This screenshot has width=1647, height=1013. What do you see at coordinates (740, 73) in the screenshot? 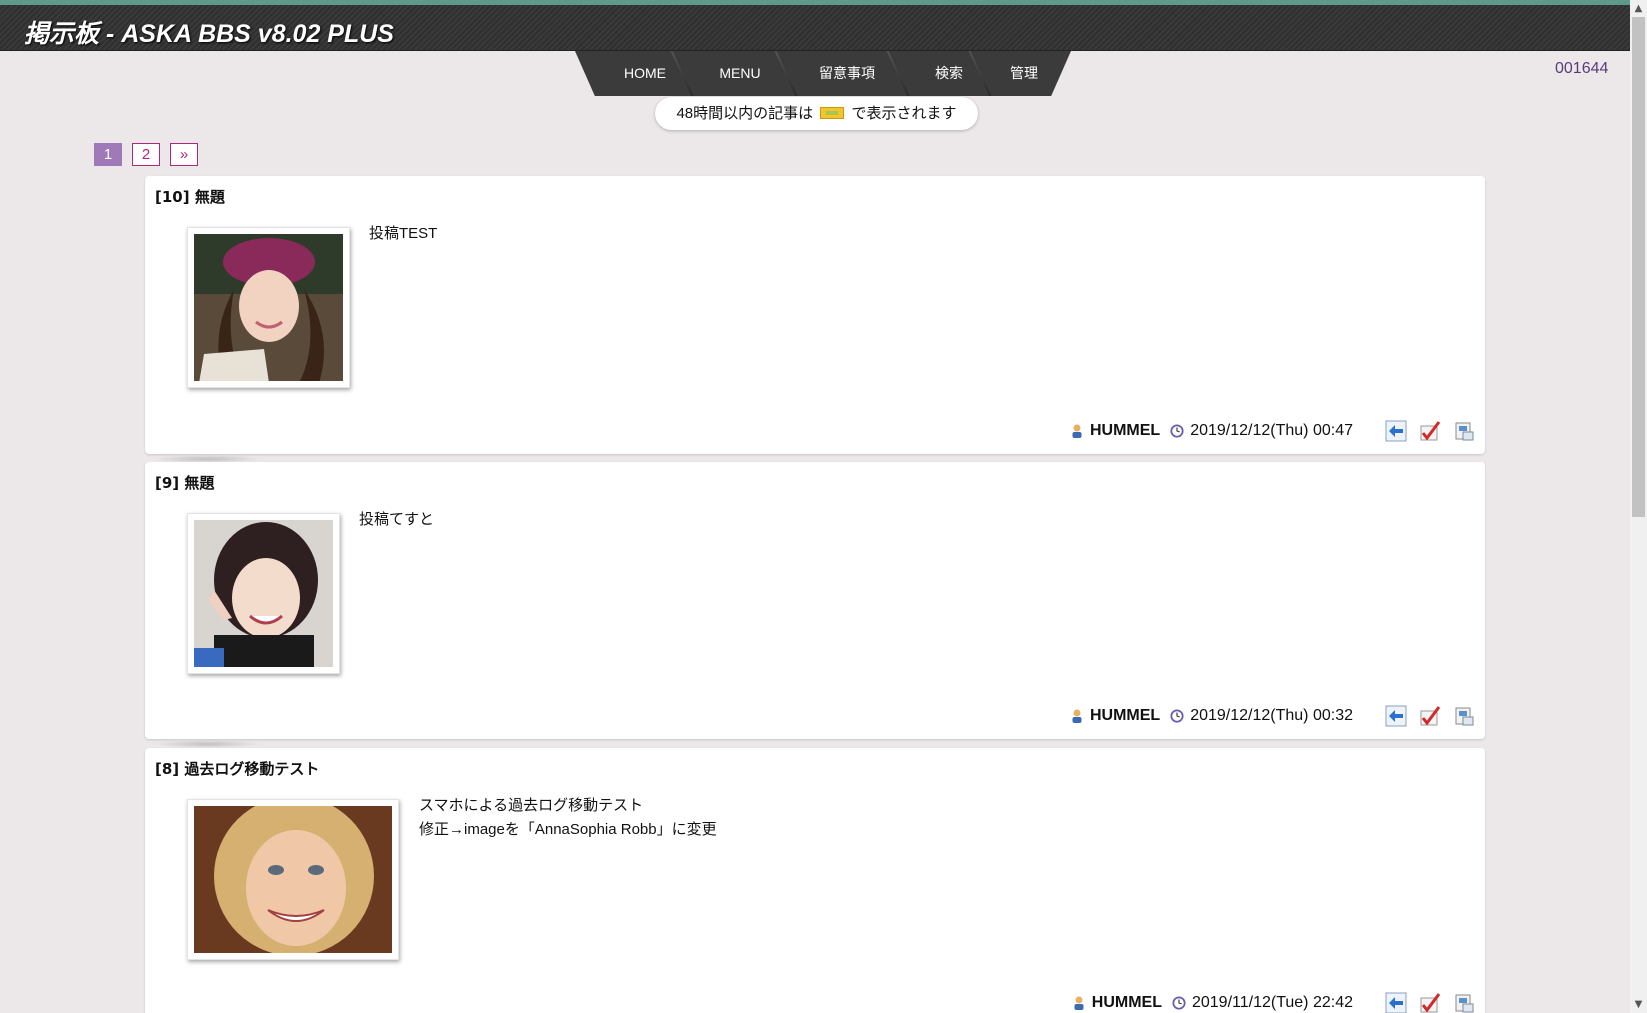
I see `nav-item-menu: MENU` at bounding box center [740, 73].